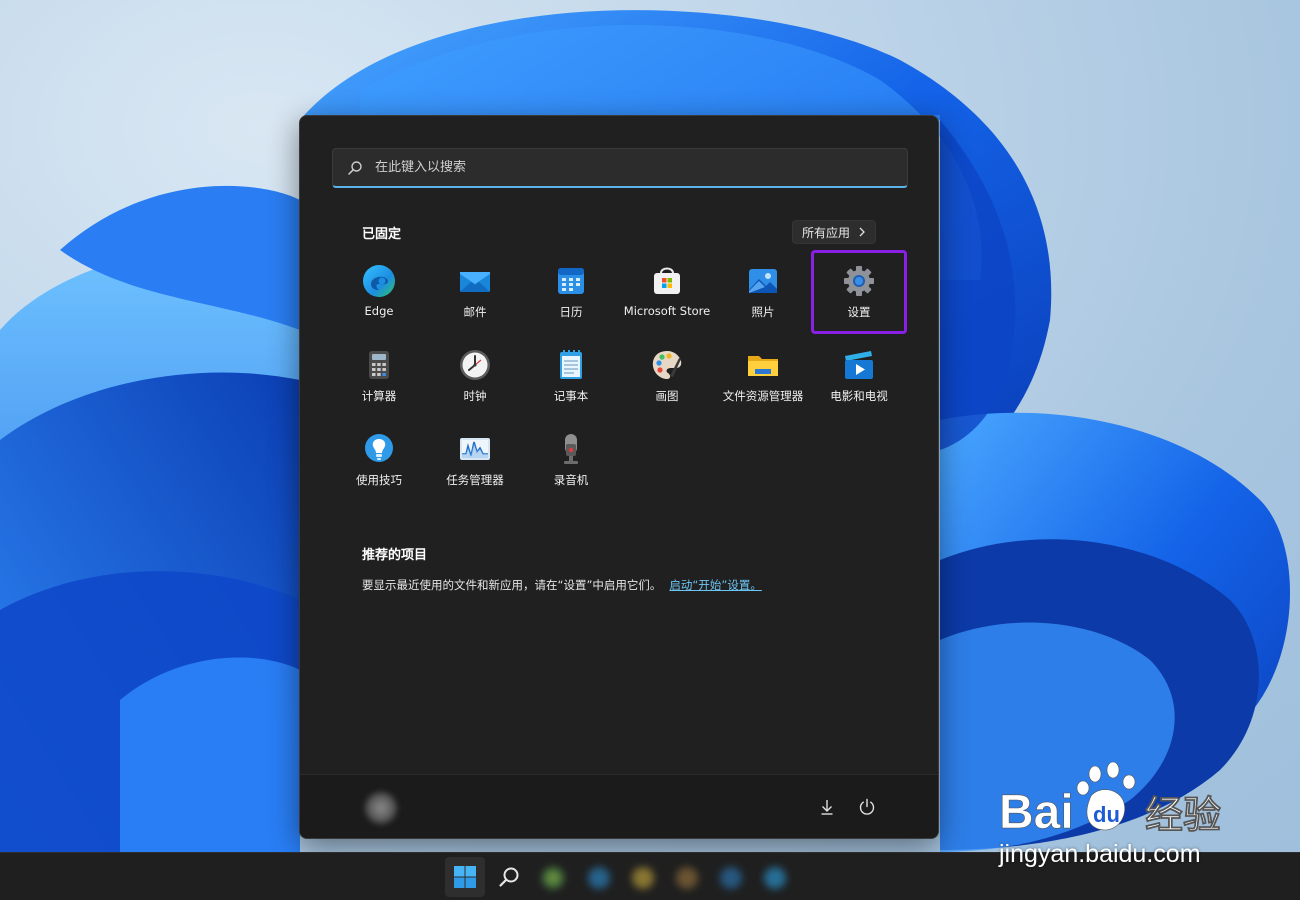  I want to click on recommended-message: 要显示最近使用的文件和新应用，请在“设置”中启用它们。 启动“开始”设置。, so click(562, 585).